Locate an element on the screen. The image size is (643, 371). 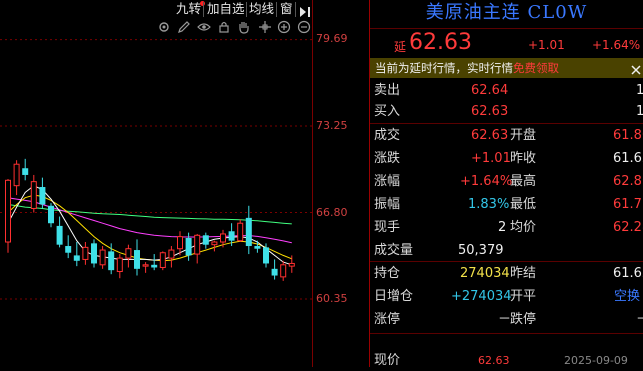
ask-label: 卖出 is located at coordinates (387, 90).